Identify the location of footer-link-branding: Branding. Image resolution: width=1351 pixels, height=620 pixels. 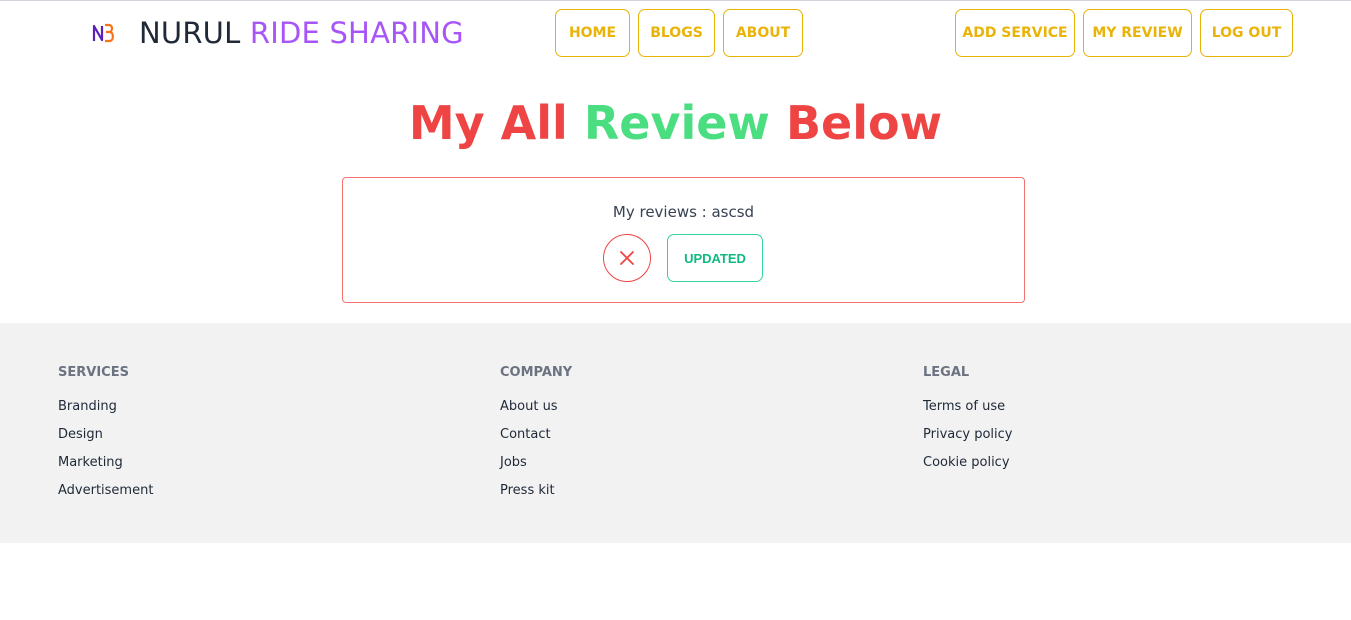
(105, 412).